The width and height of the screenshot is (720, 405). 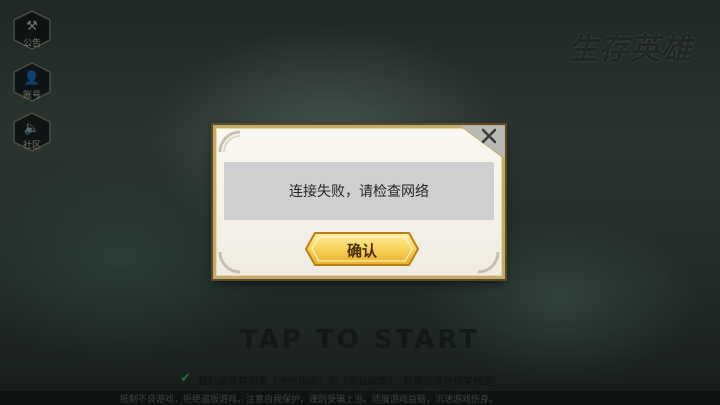 I want to click on close-button, so click(x=482, y=142).